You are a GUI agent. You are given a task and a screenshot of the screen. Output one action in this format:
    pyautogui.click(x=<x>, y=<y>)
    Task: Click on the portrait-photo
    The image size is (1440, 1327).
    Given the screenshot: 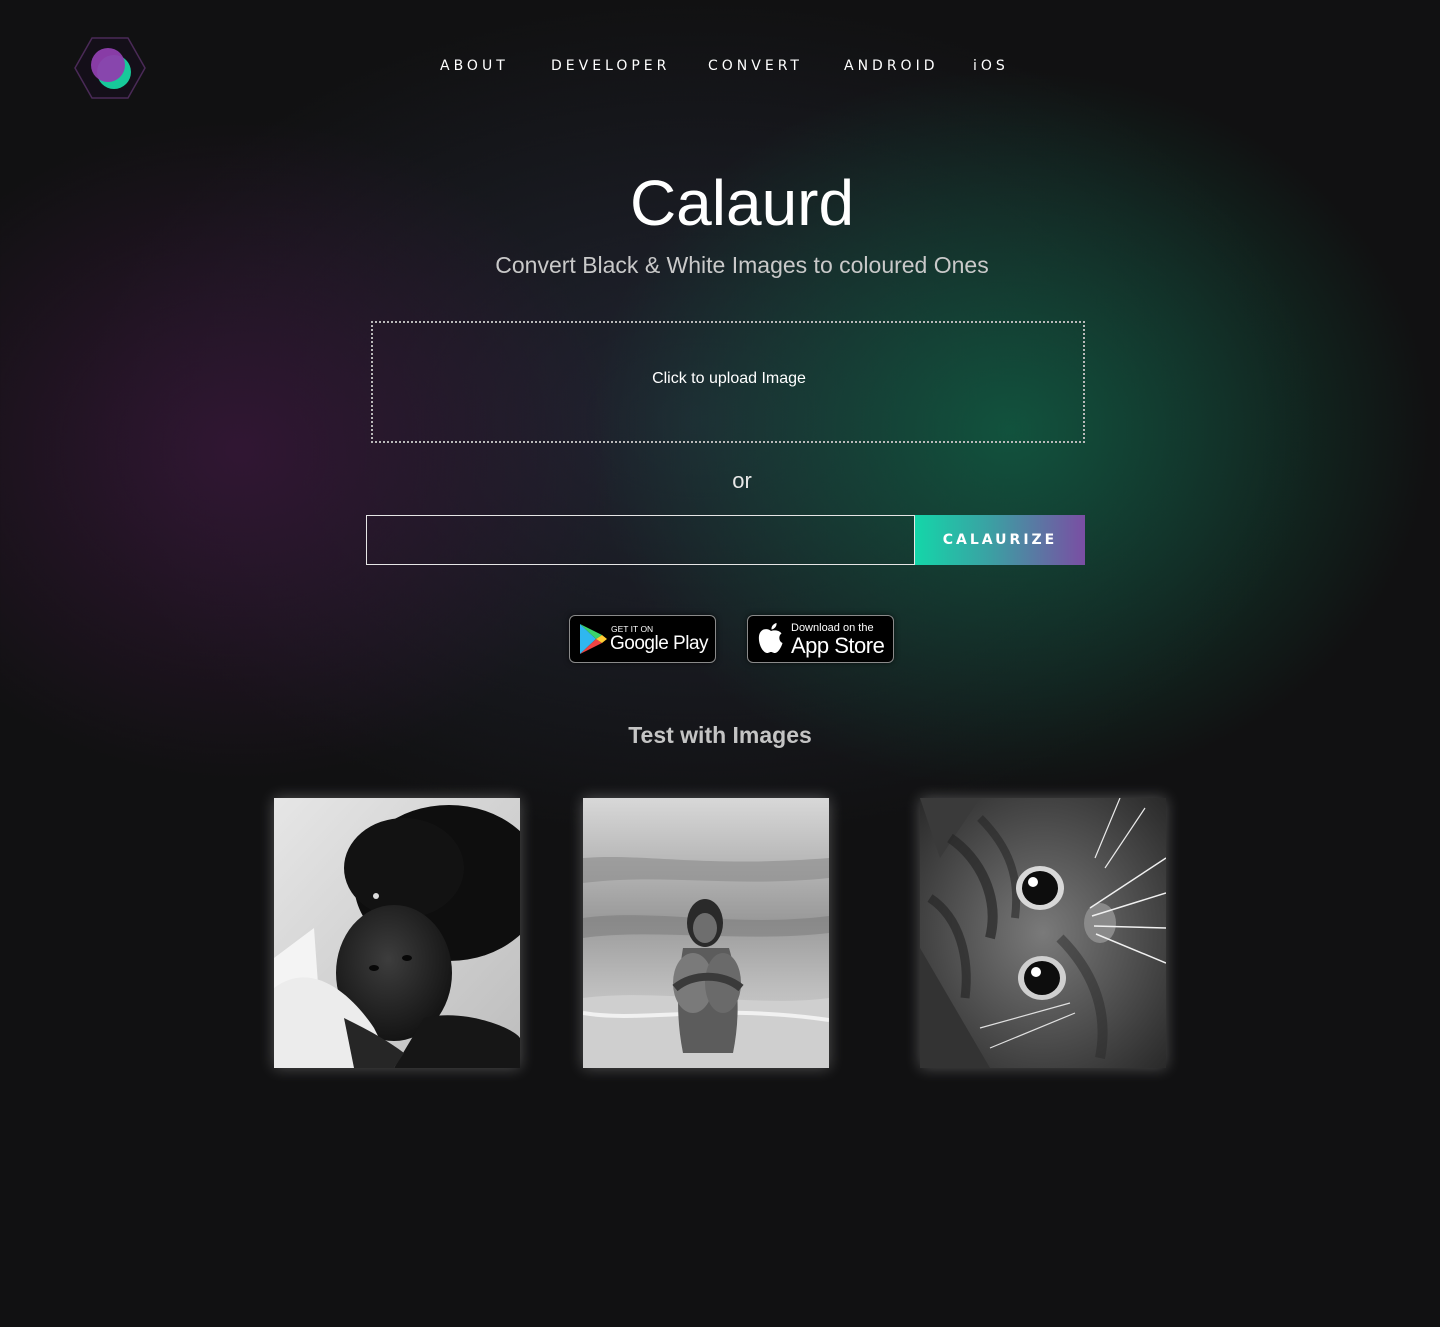 What is the action you would take?
    pyautogui.click(x=397, y=933)
    